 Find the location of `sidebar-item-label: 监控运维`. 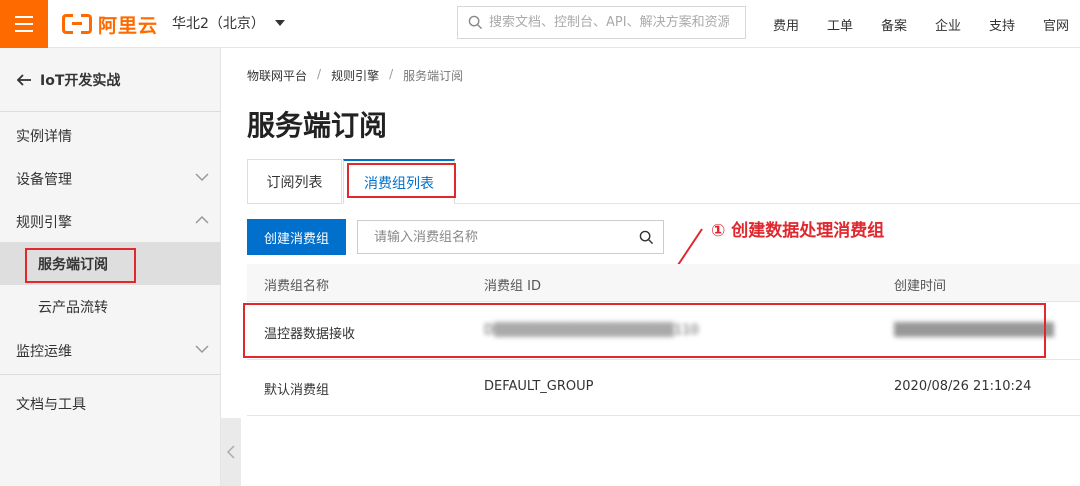

sidebar-item-label: 监控运维 is located at coordinates (44, 351).